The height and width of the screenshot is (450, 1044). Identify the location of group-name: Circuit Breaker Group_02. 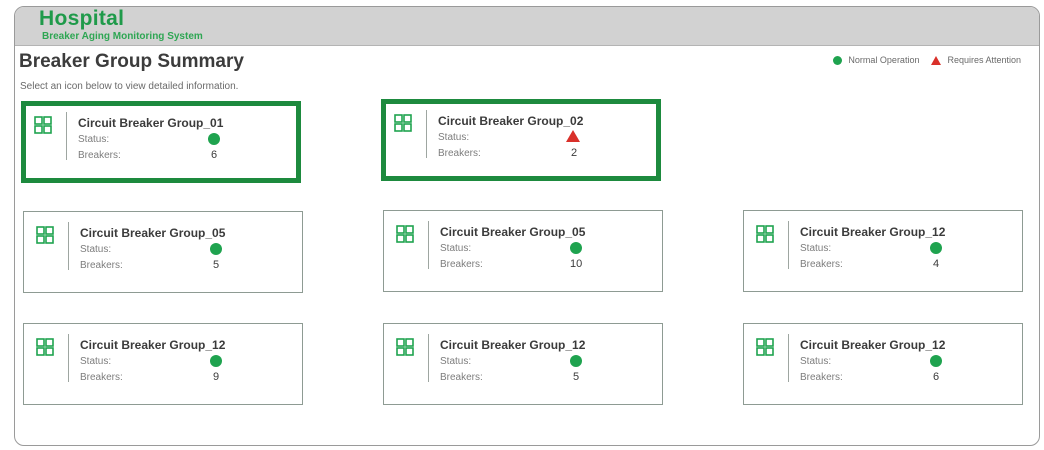
(511, 121).